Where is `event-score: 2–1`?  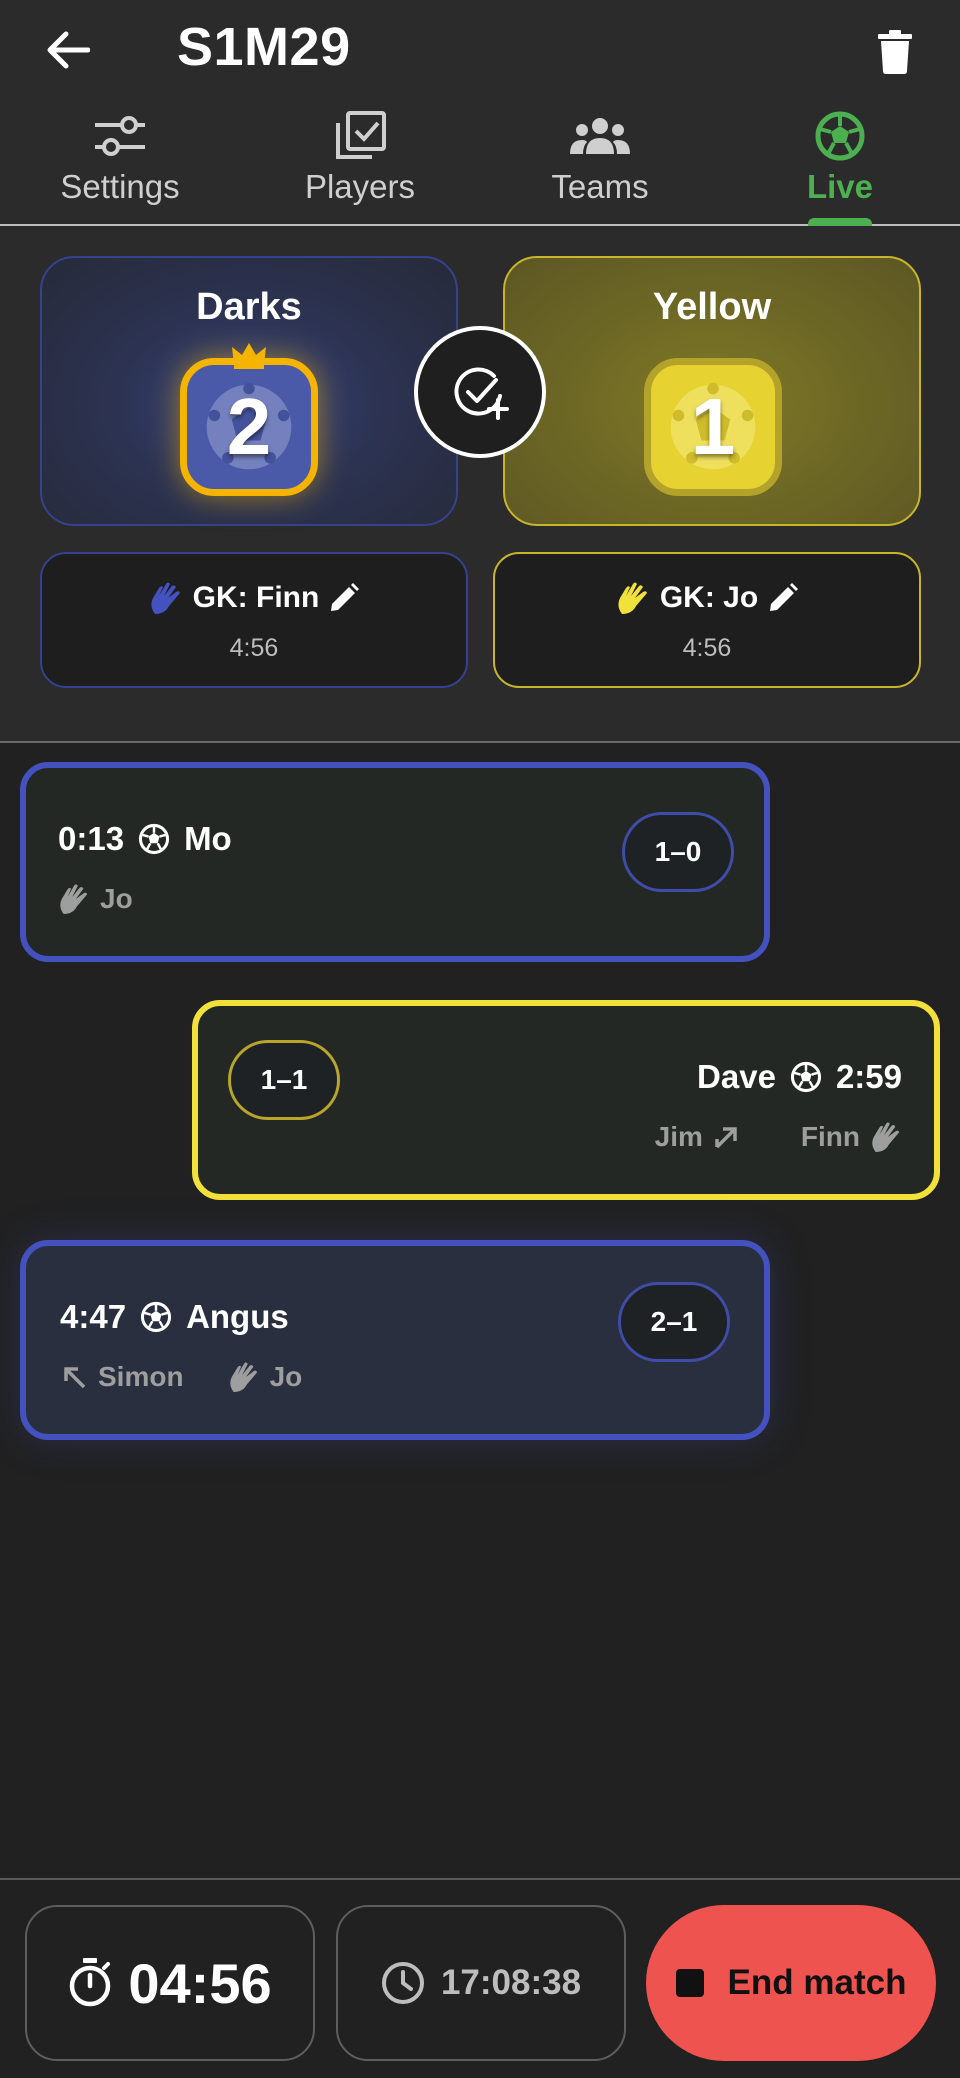
event-score: 2–1 is located at coordinates (674, 1322).